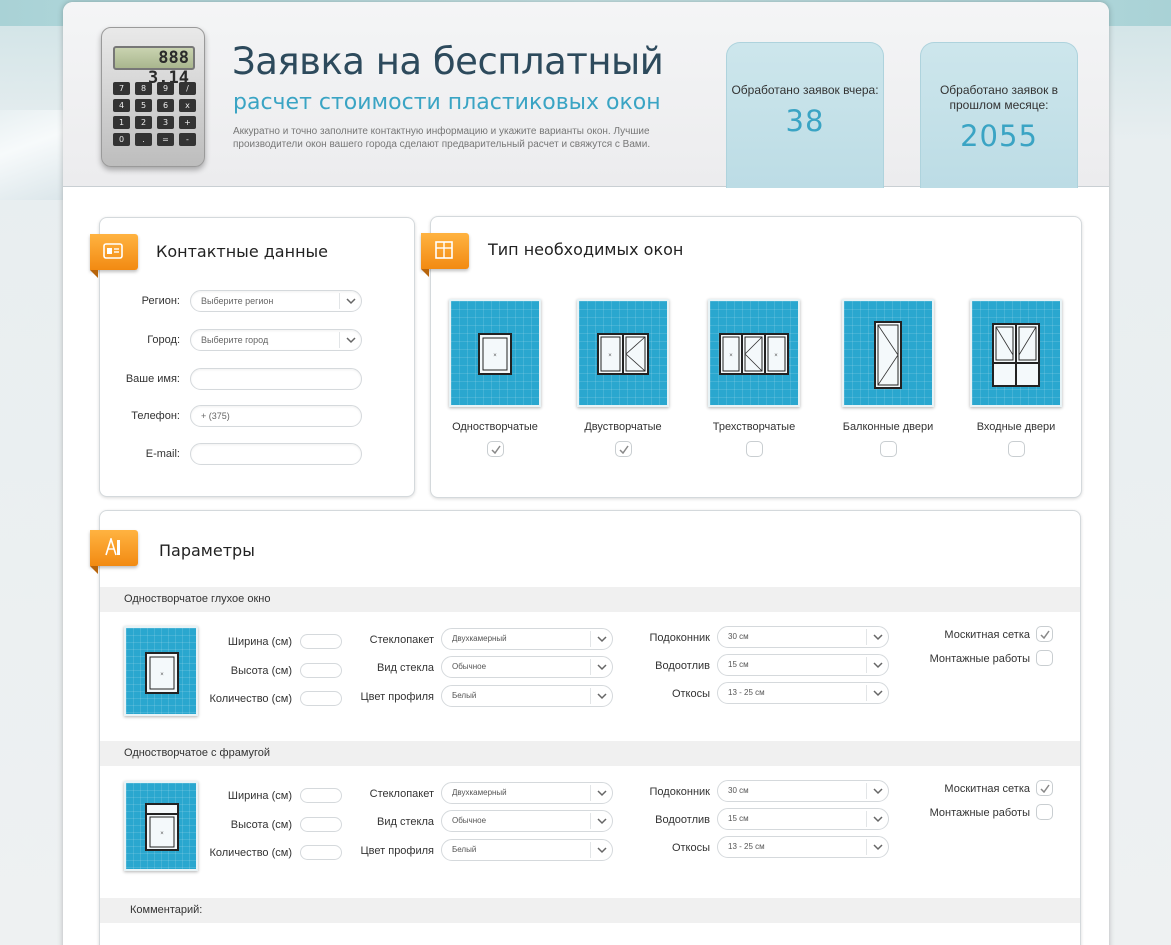 This screenshot has height=945, width=1171. What do you see at coordinates (679, 792) in the screenshot?
I see `sill-label: Подоконник` at bounding box center [679, 792].